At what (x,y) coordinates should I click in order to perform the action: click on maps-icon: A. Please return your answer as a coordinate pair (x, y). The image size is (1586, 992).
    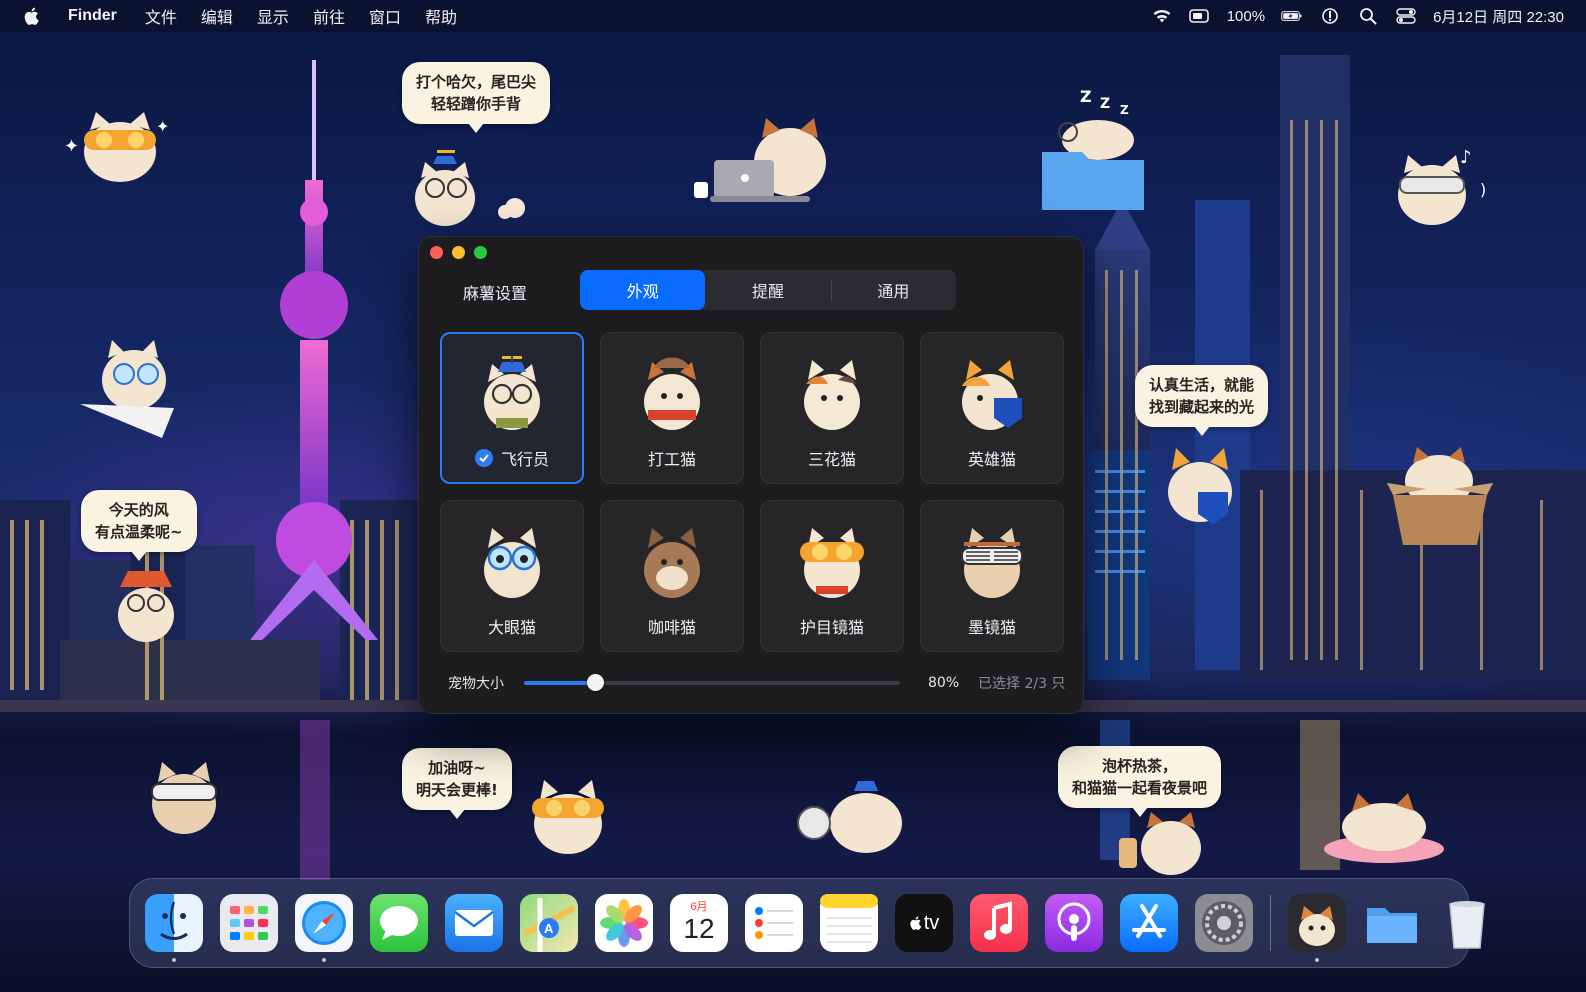
    Looking at the image, I should click on (549, 925).